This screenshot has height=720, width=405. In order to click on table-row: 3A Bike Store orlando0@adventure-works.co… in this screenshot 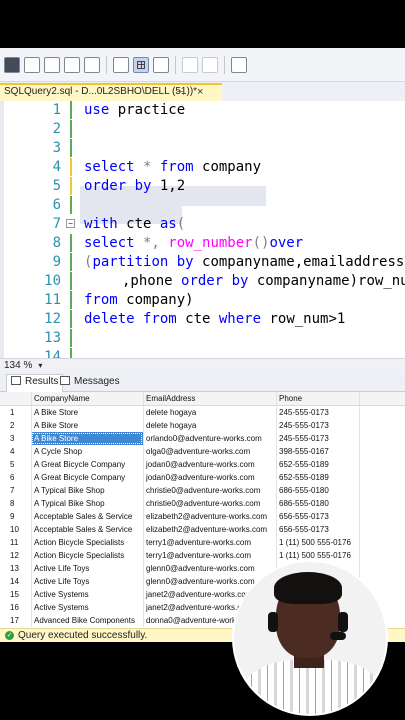, I will do `click(202, 438)`.